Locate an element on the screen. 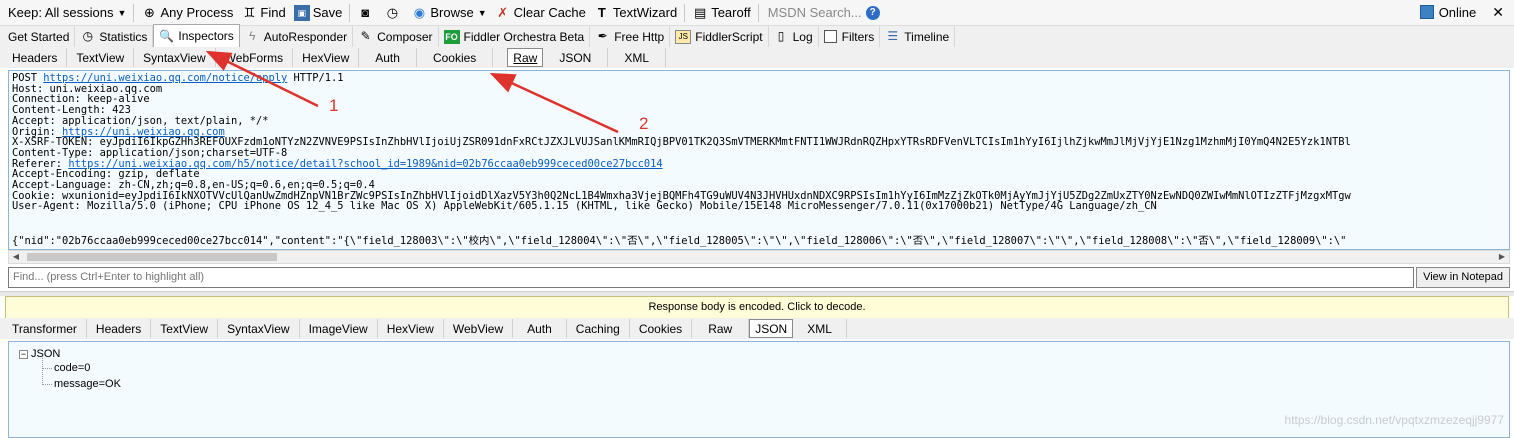 This screenshot has width=1514, height=438. crosshair-icon: ⊕ is located at coordinates (149, 12).